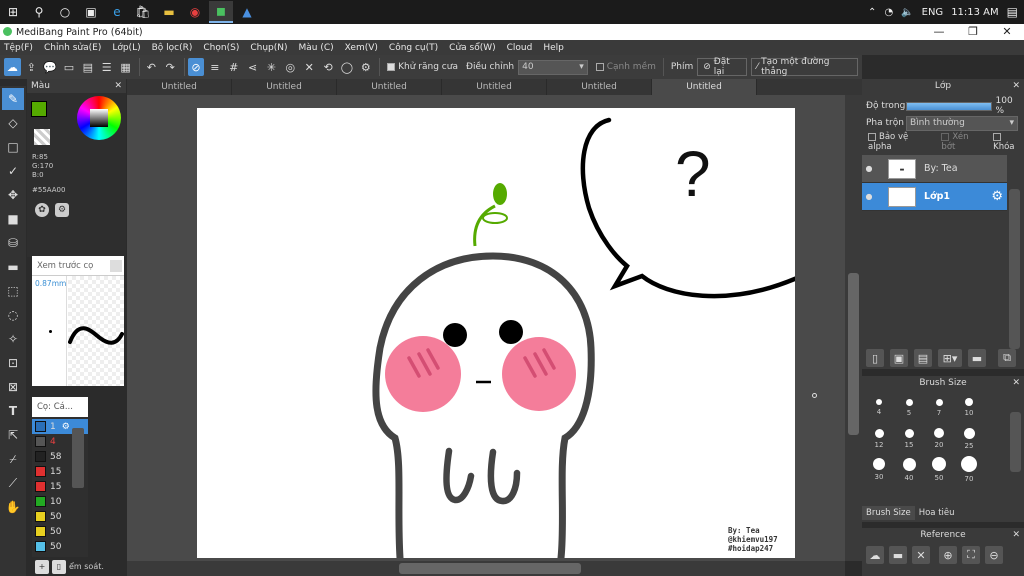 The height and width of the screenshot is (576, 1024). What do you see at coordinates (722, 67) in the screenshot?
I see `reset-button: ⊘ Đặt lại` at bounding box center [722, 67].